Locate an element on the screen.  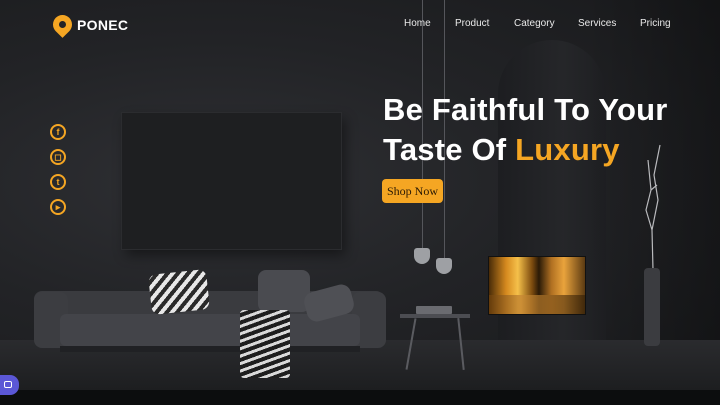
hero-heading: Be Faithful To Your Taste Of Luxury is located at coordinates (548, 130).